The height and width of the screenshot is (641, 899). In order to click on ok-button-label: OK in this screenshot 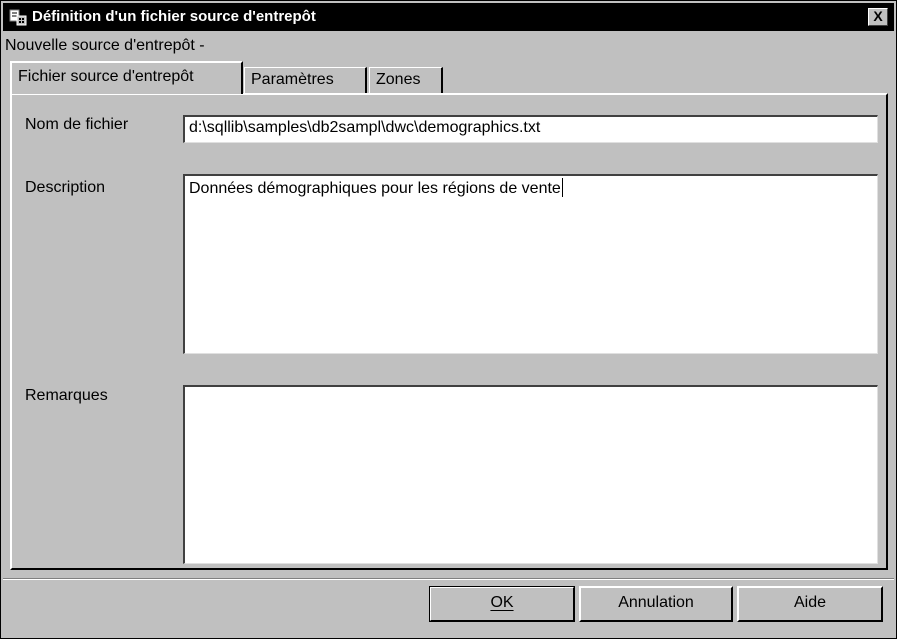, I will do `click(502, 602)`.